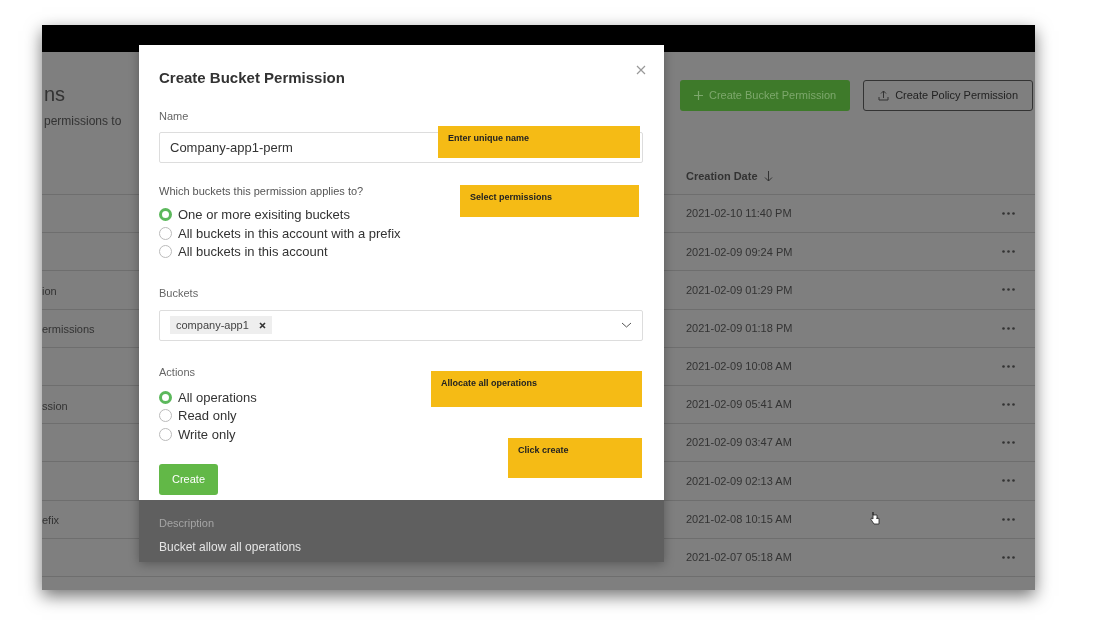  What do you see at coordinates (875, 518) in the screenshot?
I see `pointer-icon` at bounding box center [875, 518].